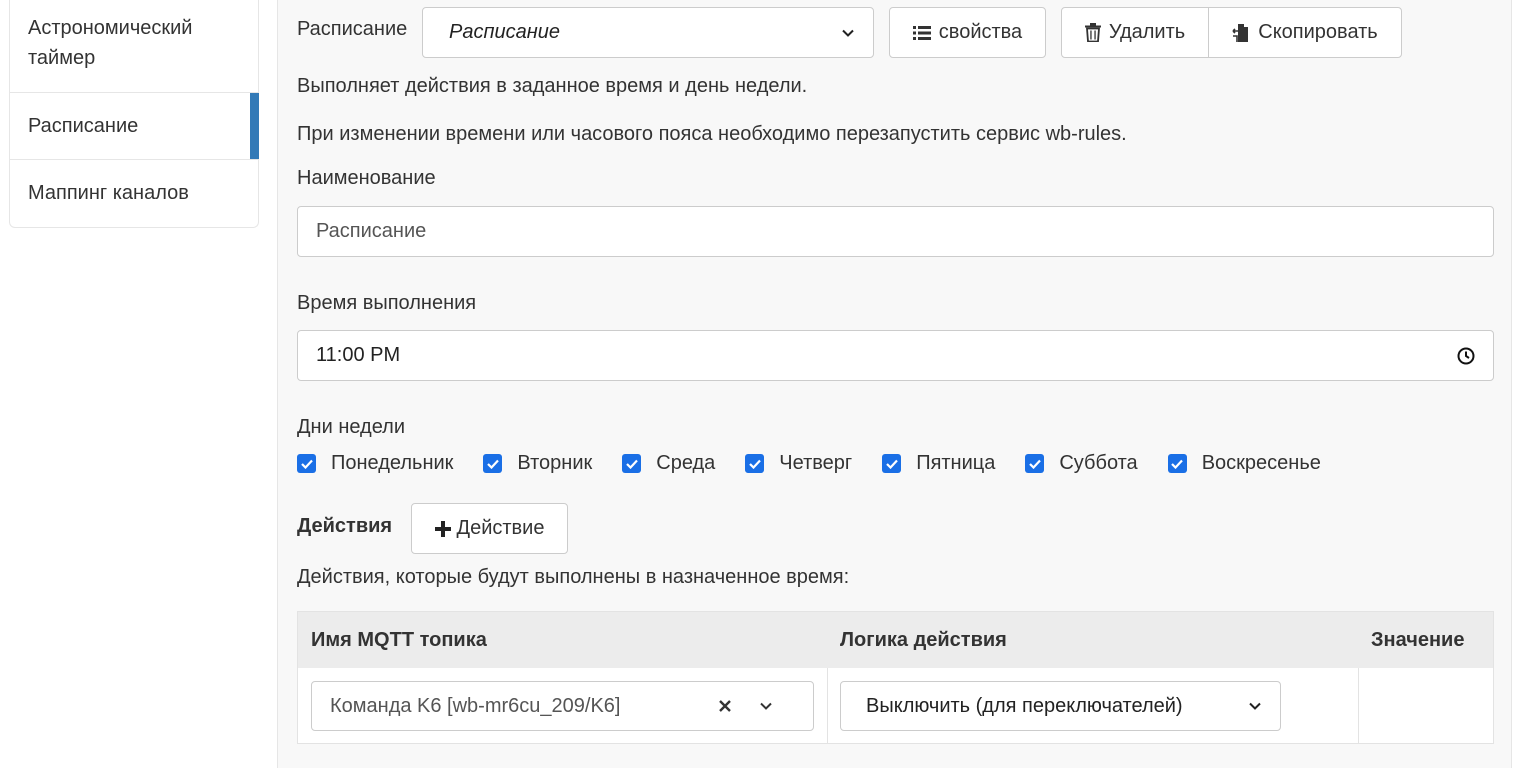 The image size is (1513, 768). Describe the element at coordinates (392, 463) in the screenshot. I see `weekday-label: Понедельник` at that location.